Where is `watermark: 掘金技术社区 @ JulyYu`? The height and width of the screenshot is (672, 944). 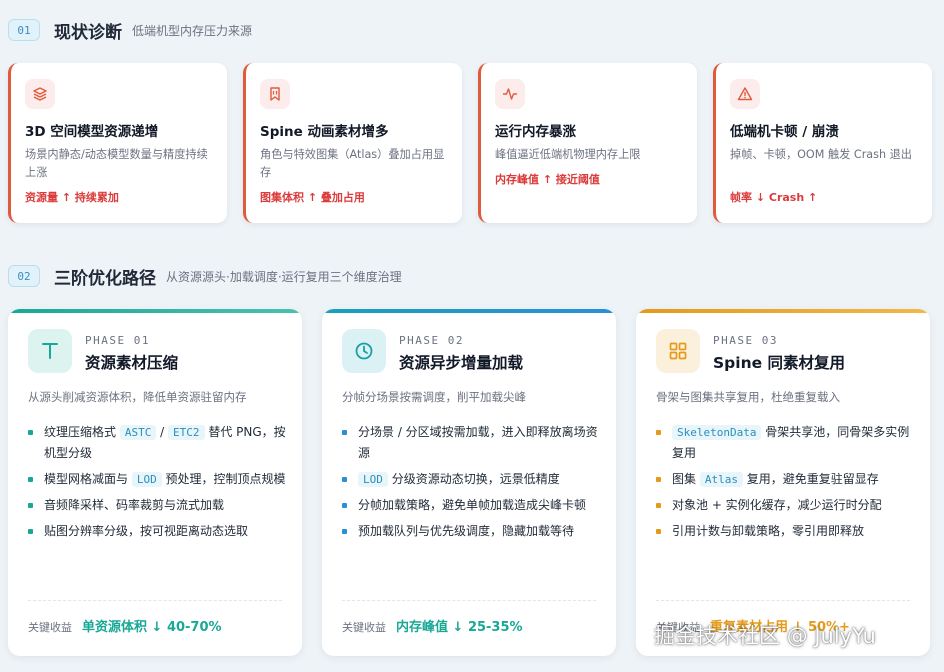 watermark: 掘金技术社区 @ JulyYu is located at coordinates (765, 636).